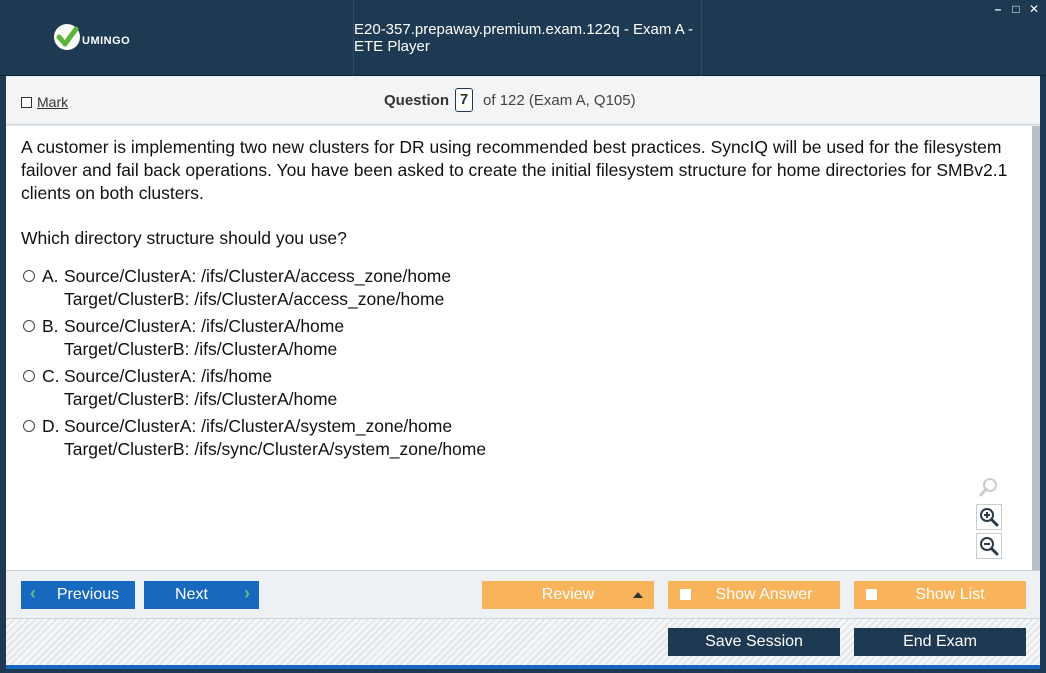 The height and width of the screenshot is (673, 1046). Describe the element at coordinates (523, 671) in the screenshot. I see `window-frame-bottom` at that location.